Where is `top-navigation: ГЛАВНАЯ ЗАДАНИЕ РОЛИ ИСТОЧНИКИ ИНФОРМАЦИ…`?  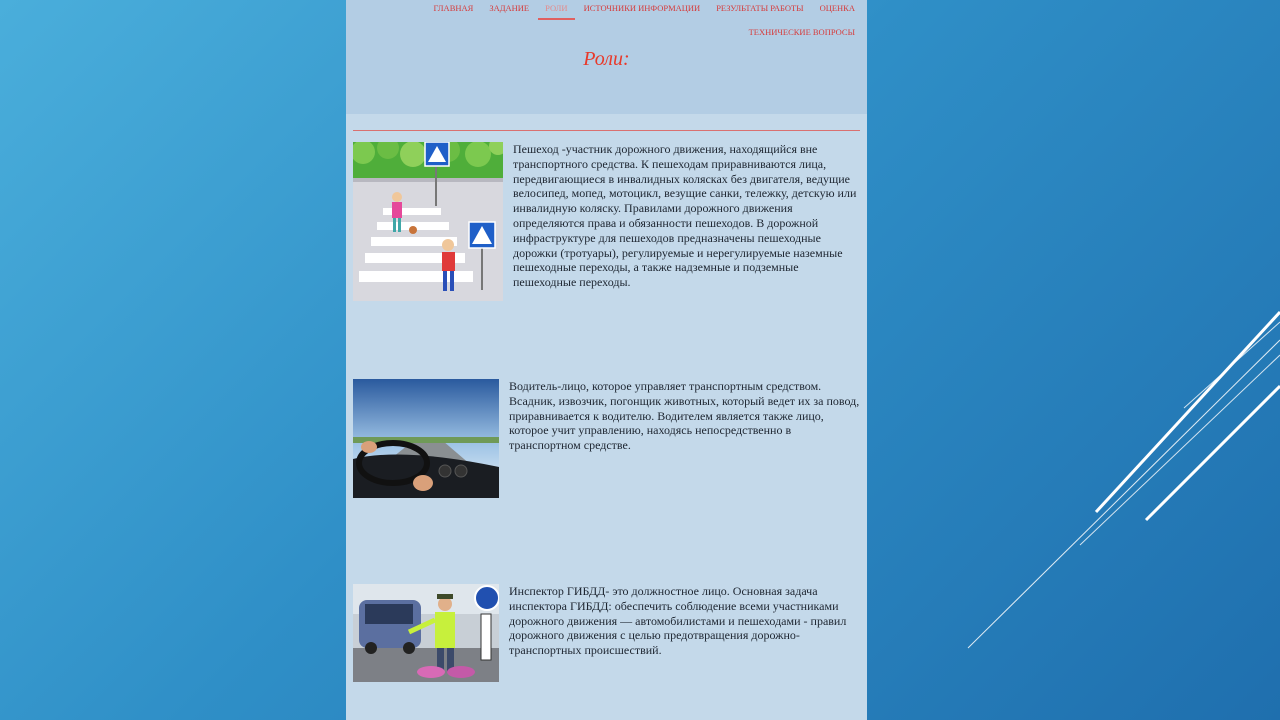 top-navigation: ГЛАВНАЯ ЗАДАНИЕ РОЛИ ИСТОЧНИКИ ИНФОРМАЦИ… is located at coordinates (620, 22).